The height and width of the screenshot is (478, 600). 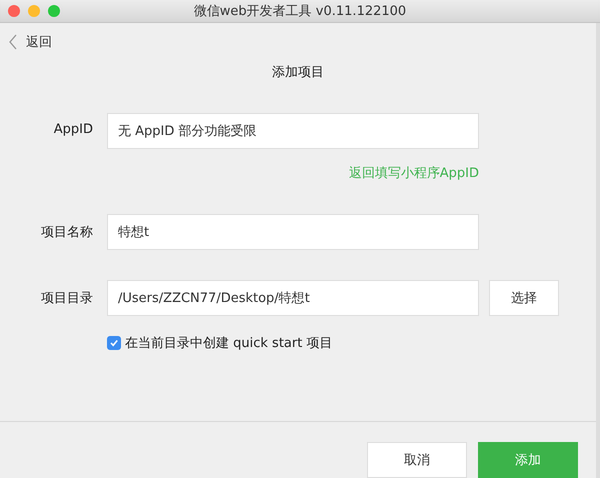 I want to click on checkbox-label: 在当前目录中创建 quick start 项目, so click(x=228, y=343).